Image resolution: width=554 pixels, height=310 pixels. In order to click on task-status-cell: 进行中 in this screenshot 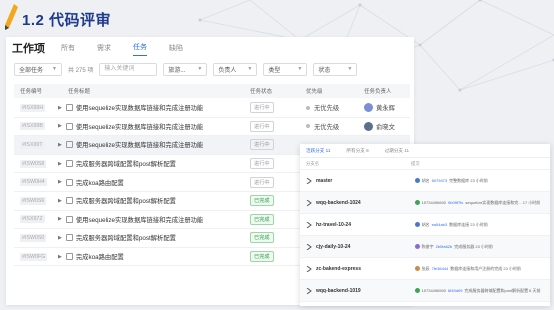, I will do `click(278, 126)`.